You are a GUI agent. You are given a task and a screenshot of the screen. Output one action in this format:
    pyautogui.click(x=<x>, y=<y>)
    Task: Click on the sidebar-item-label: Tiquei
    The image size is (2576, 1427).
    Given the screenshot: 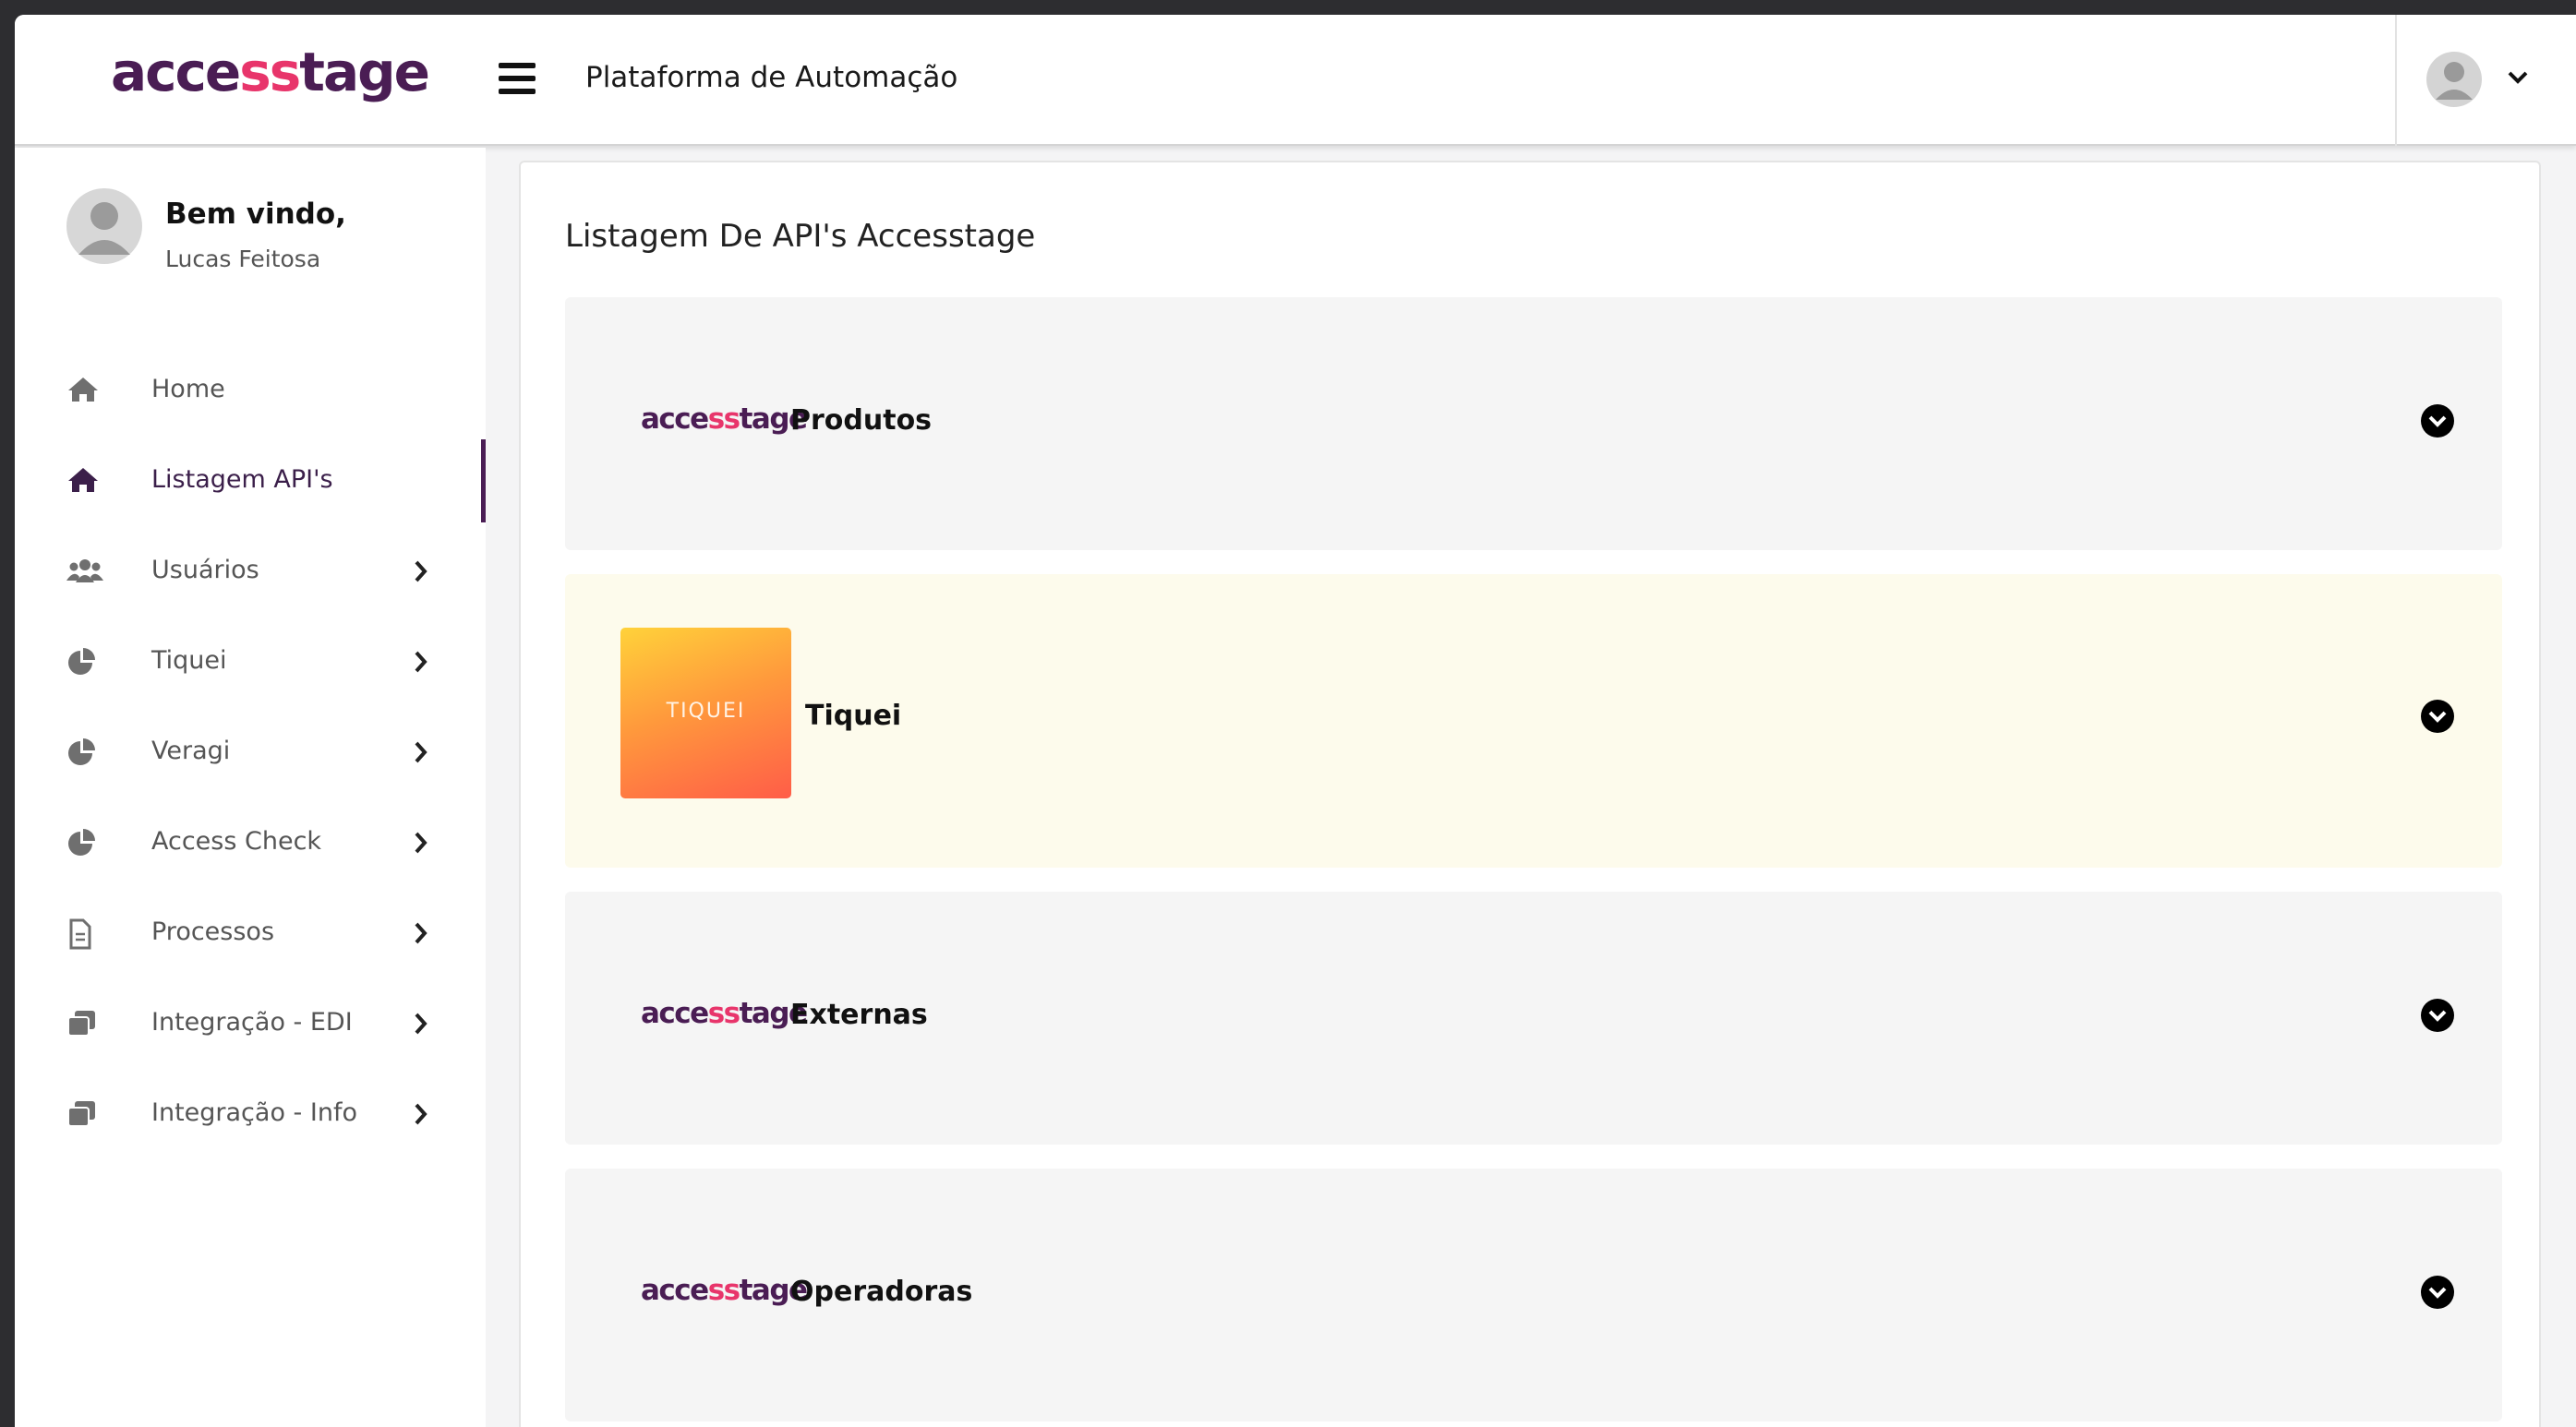 What is the action you would take?
    pyautogui.click(x=189, y=660)
    